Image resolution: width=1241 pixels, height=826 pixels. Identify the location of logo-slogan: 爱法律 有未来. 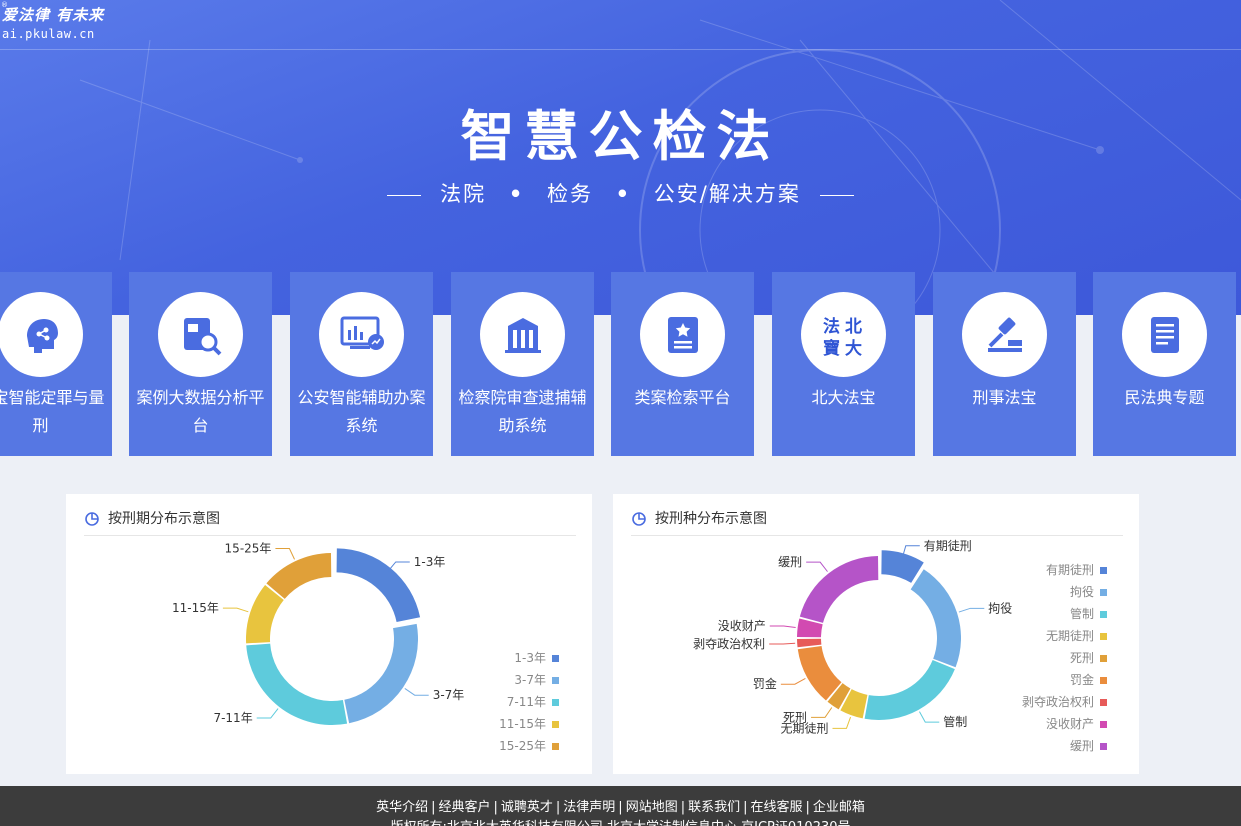
(53, 15).